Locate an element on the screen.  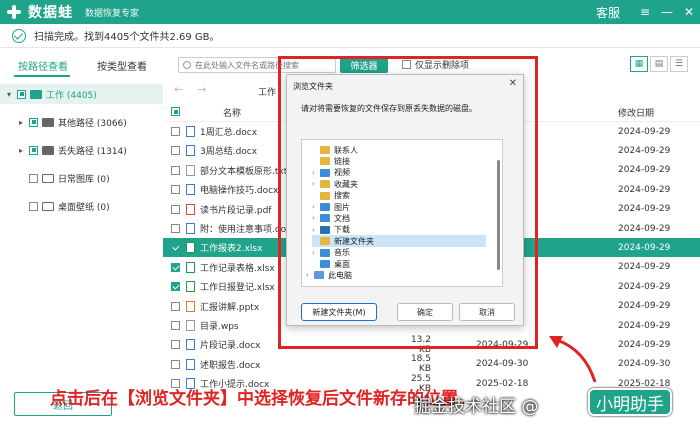
annotation-text: 点击后在【浏览文件夹】中选择恢复后文件新存的位置。 is located at coordinates (262, 399).